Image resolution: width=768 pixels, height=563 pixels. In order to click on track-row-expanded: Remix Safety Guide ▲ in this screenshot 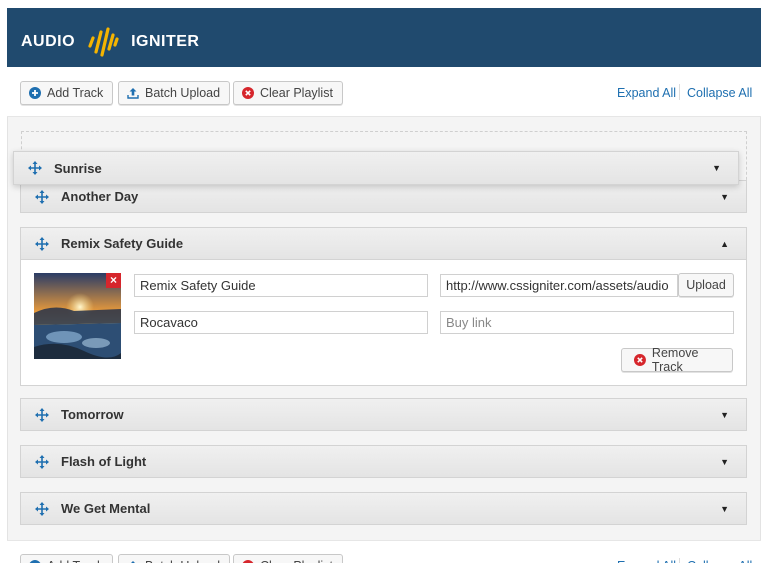, I will do `click(383, 243)`.